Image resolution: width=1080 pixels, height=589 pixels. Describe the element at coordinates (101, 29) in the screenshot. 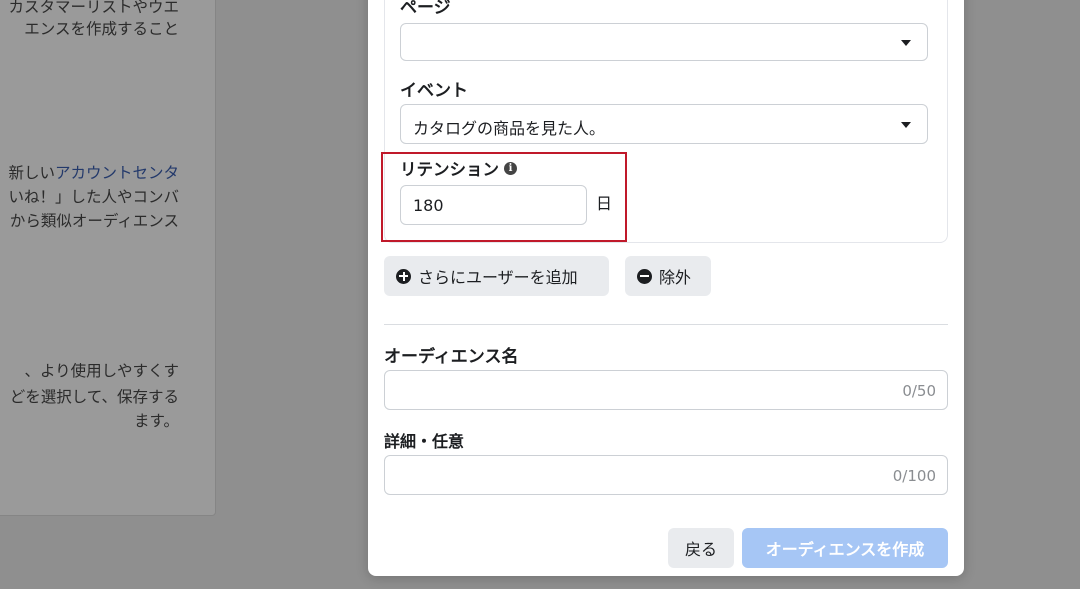

I see `background-text-line: エンスを作成すること` at that location.